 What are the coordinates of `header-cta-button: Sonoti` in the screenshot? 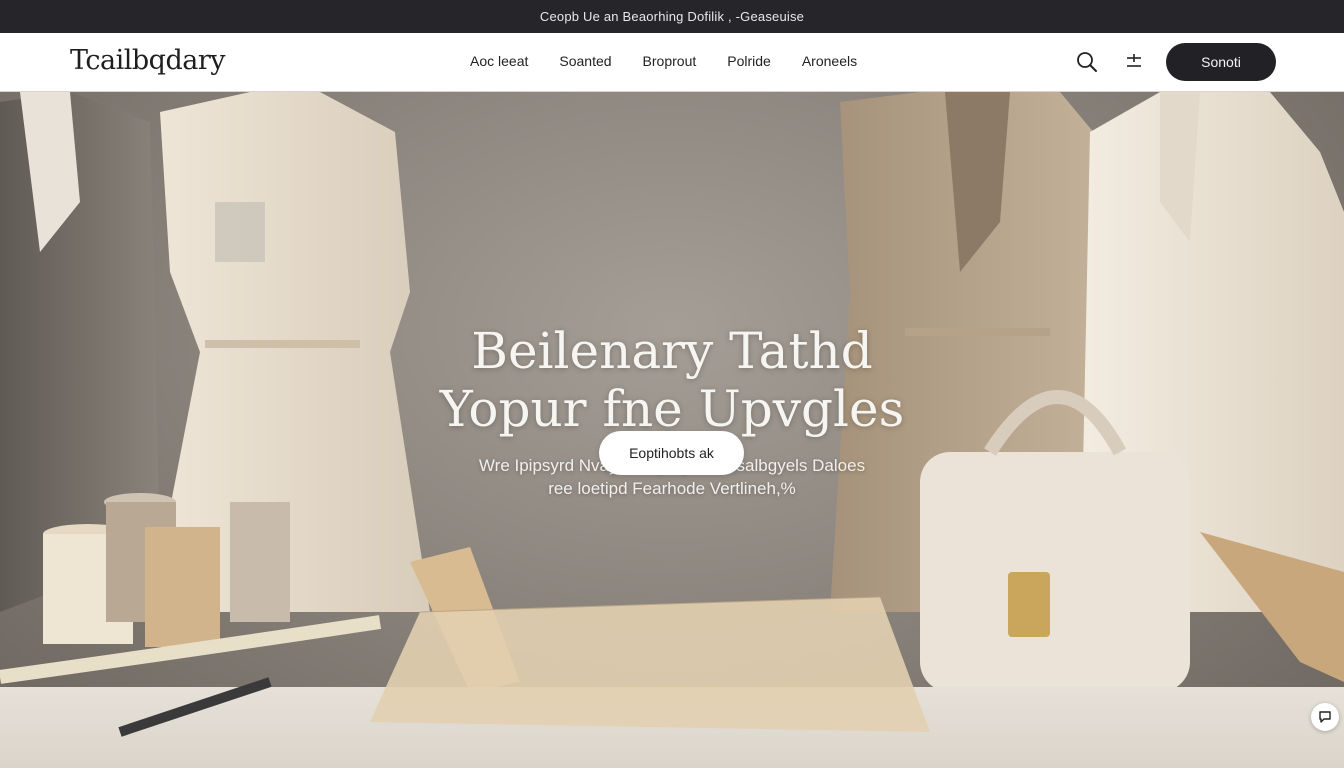 It's located at (1221, 62).